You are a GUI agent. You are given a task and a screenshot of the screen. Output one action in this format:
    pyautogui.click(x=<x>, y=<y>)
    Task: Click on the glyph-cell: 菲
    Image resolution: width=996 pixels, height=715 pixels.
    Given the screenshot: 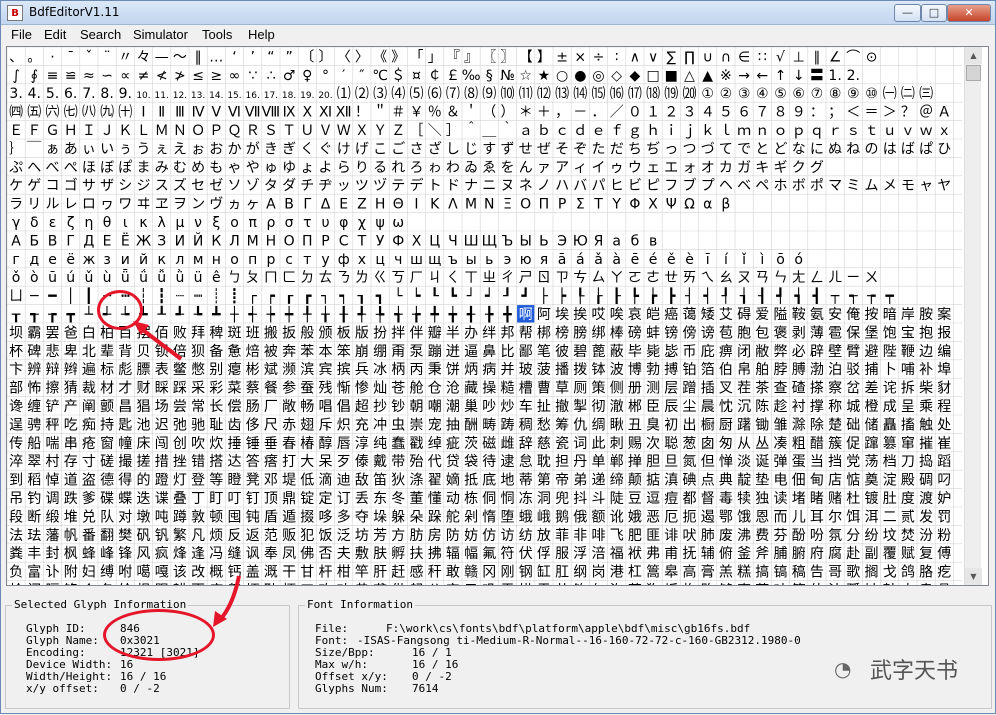 What is the action you would take?
    pyautogui.click(x=562, y=536)
    